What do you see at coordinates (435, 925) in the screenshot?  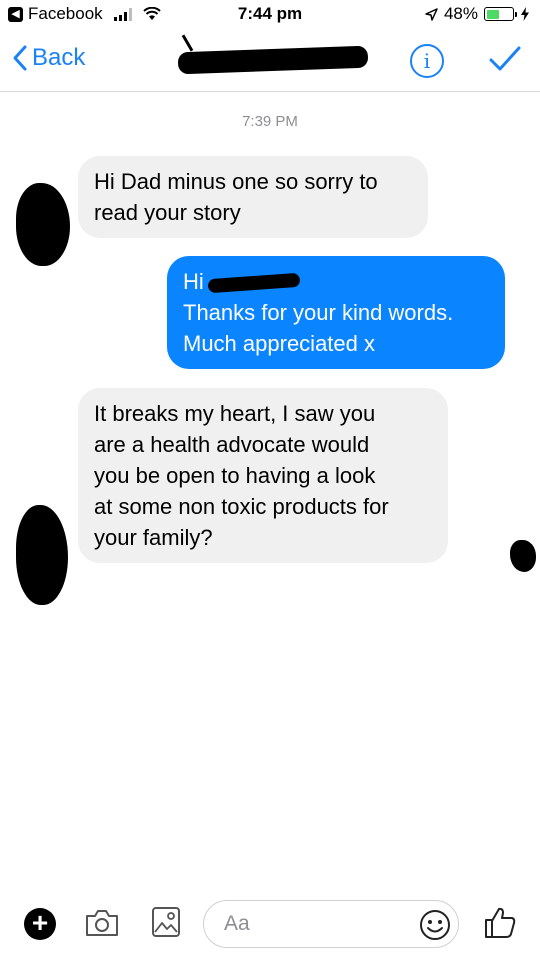 I see `emoji-icon` at bounding box center [435, 925].